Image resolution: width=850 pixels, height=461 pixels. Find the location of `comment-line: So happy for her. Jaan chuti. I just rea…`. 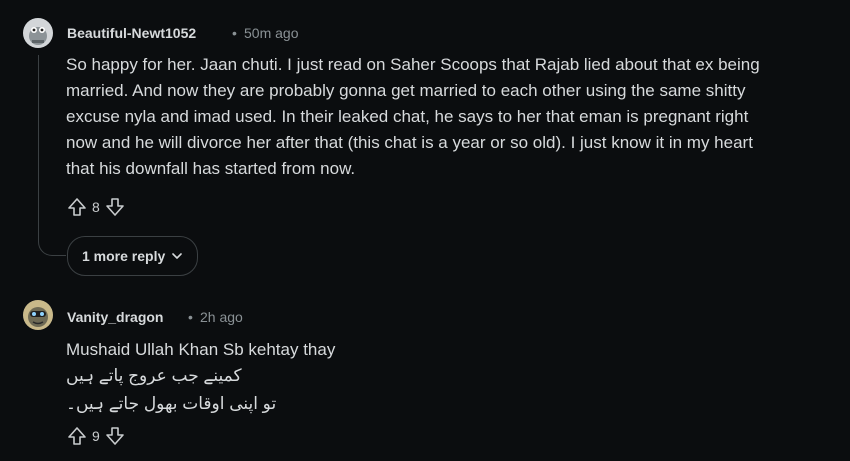

comment-line: So happy for her. Jaan chuti. I just rea… is located at coordinates (413, 64).